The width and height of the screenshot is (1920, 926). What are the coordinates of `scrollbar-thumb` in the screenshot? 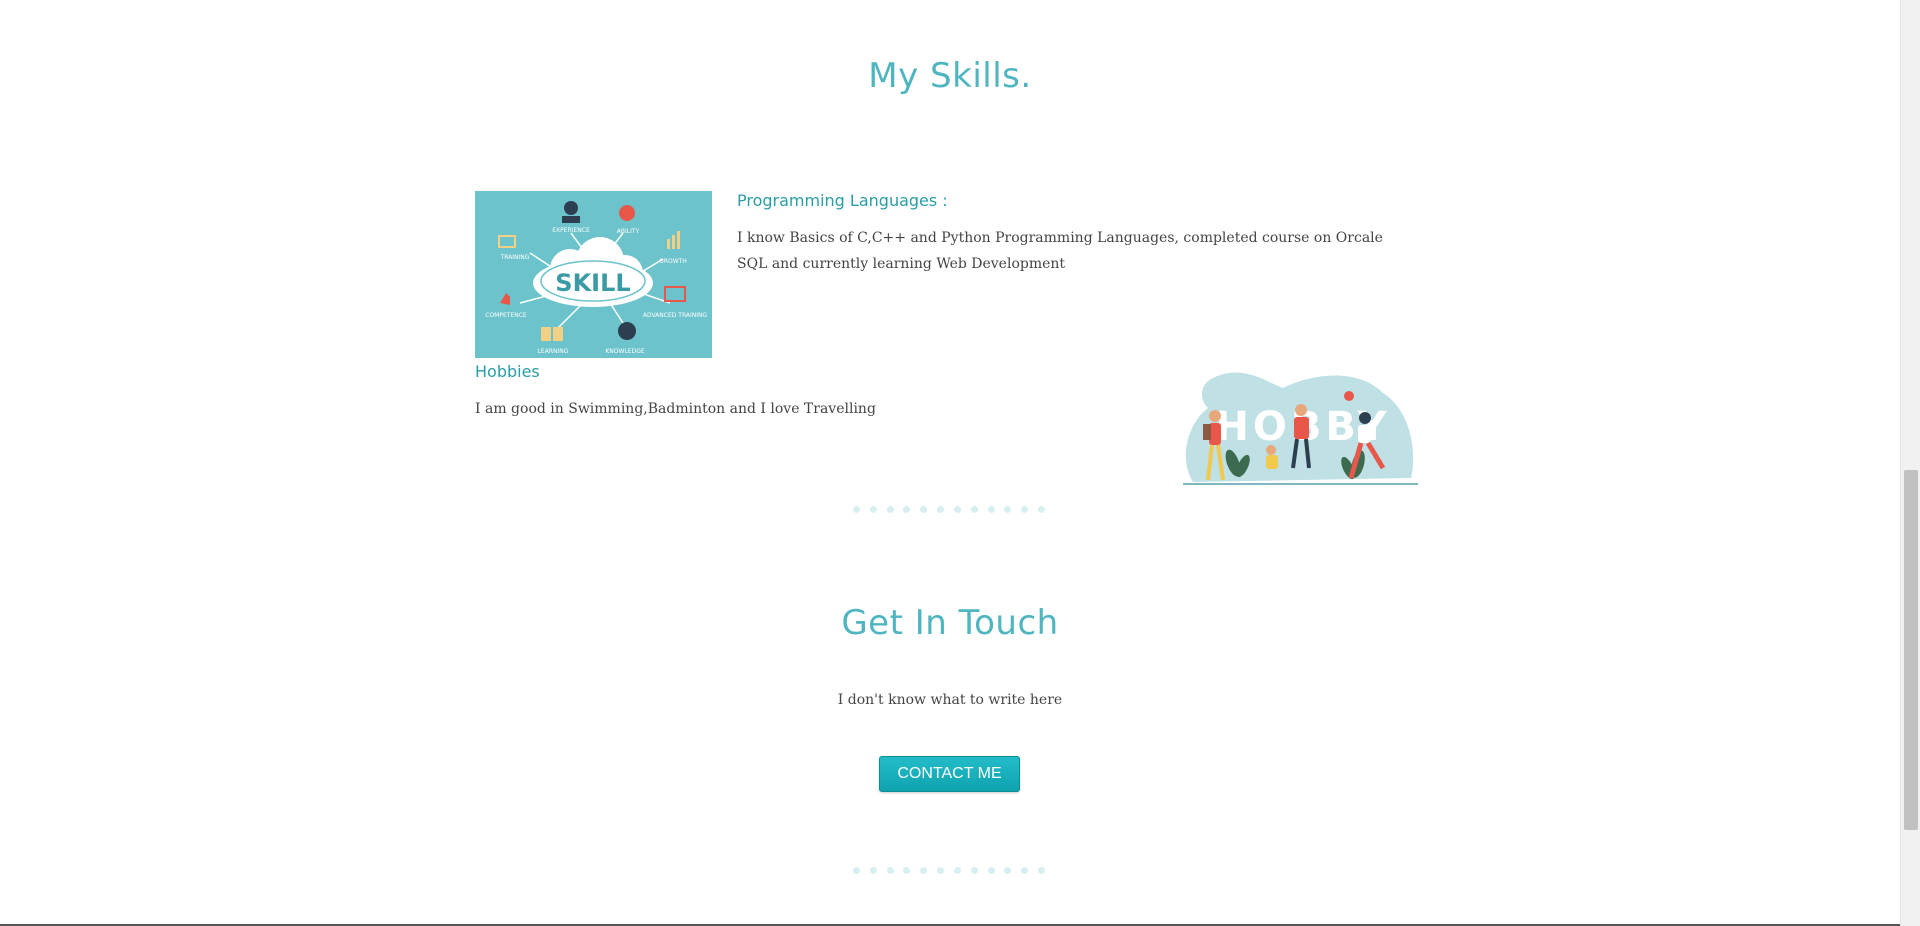 It's located at (1911, 650).